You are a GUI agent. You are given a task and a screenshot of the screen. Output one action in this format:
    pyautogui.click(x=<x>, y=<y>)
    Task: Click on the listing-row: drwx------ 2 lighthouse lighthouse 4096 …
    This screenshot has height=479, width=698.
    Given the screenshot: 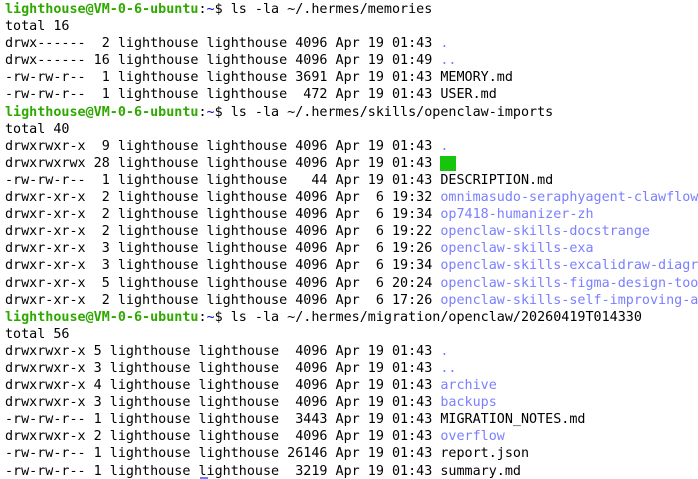 What is the action you would take?
    pyautogui.click(x=351, y=43)
    